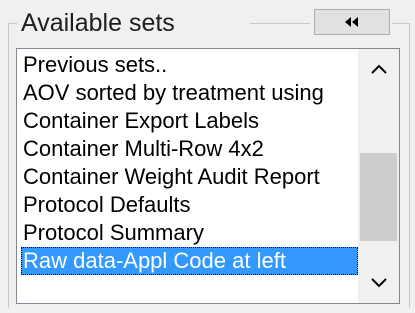  I want to click on scroll-down-button, so click(378, 283).